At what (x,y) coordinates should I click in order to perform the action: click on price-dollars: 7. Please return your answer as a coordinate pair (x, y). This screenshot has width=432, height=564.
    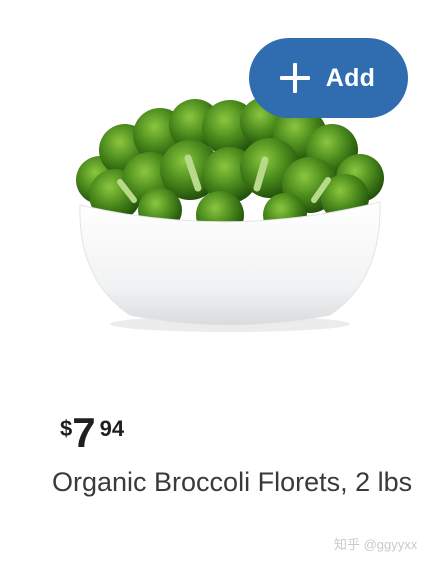
    Looking at the image, I should click on (84, 432).